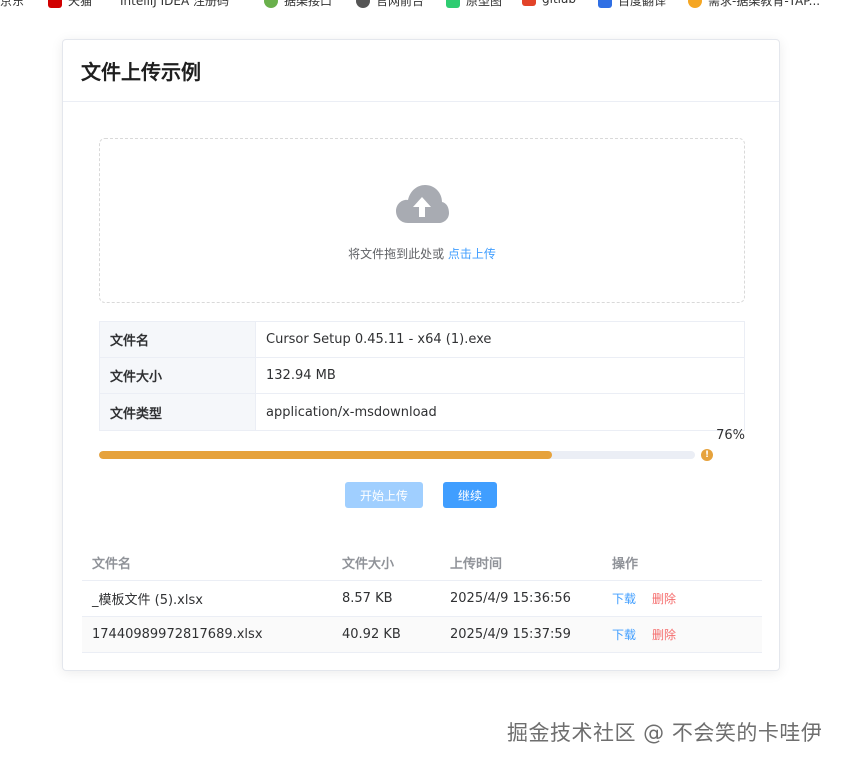  Describe the element at coordinates (510, 634) in the screenshot. I see `cell-time: 2025/4/9 15:37:59` at that location.